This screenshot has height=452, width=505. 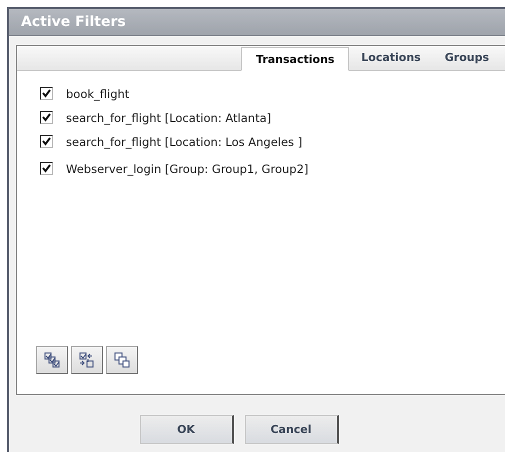 What do you see at coordinates (187, 169) in the screenshot?
I see `filter-label: Webserver_login [Group: Group1, Group2]` at bounding box center [187, 169].